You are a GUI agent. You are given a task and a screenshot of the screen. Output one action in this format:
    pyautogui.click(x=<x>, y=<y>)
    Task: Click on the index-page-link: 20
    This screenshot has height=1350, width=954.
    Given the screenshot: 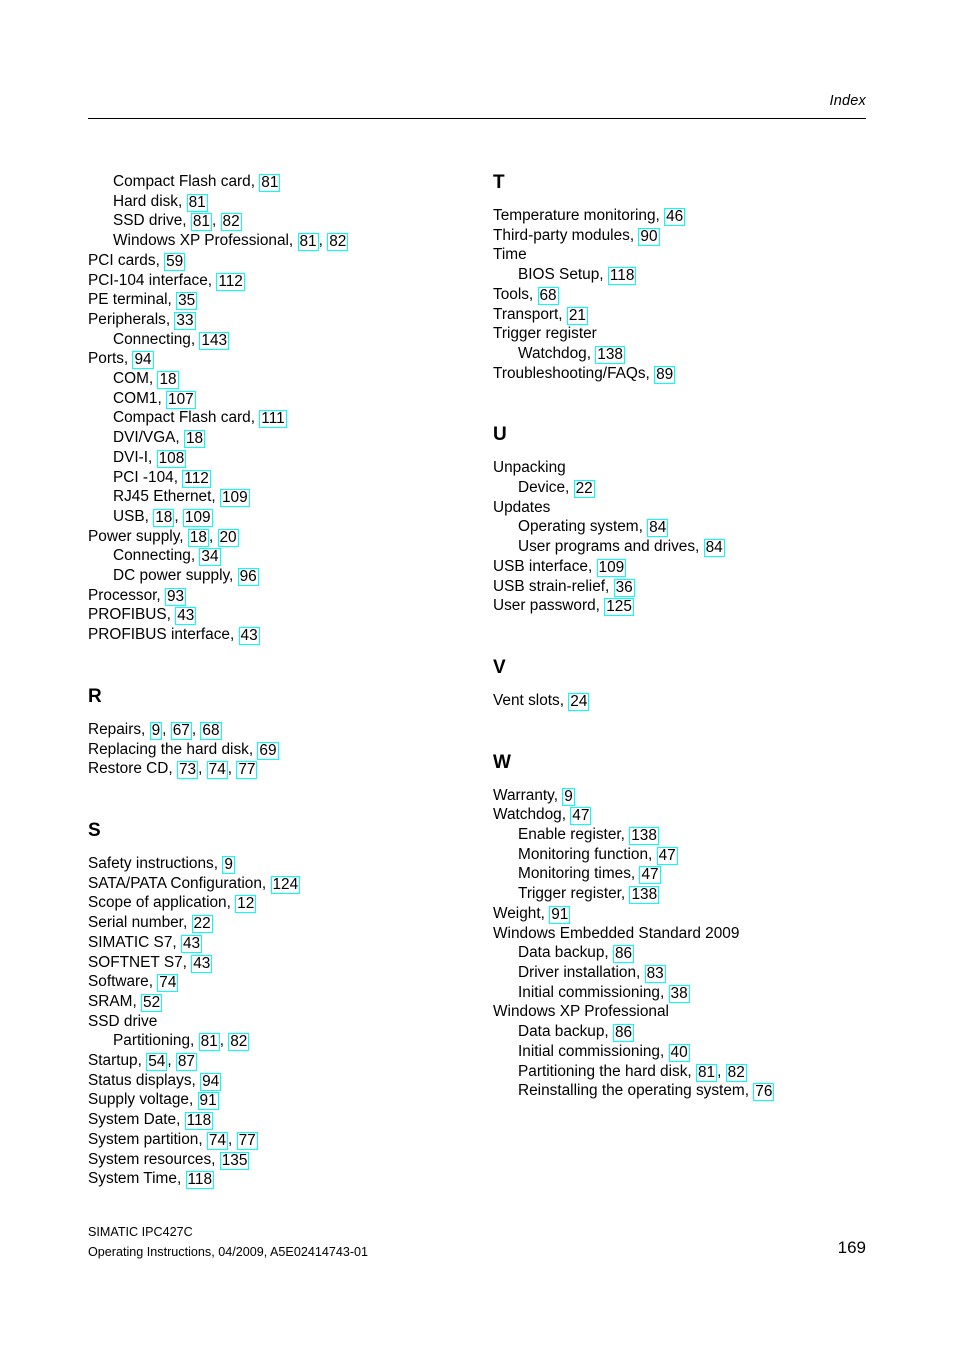 What is the action you would take?
    pyautogui.click(x=228, y=537)
    